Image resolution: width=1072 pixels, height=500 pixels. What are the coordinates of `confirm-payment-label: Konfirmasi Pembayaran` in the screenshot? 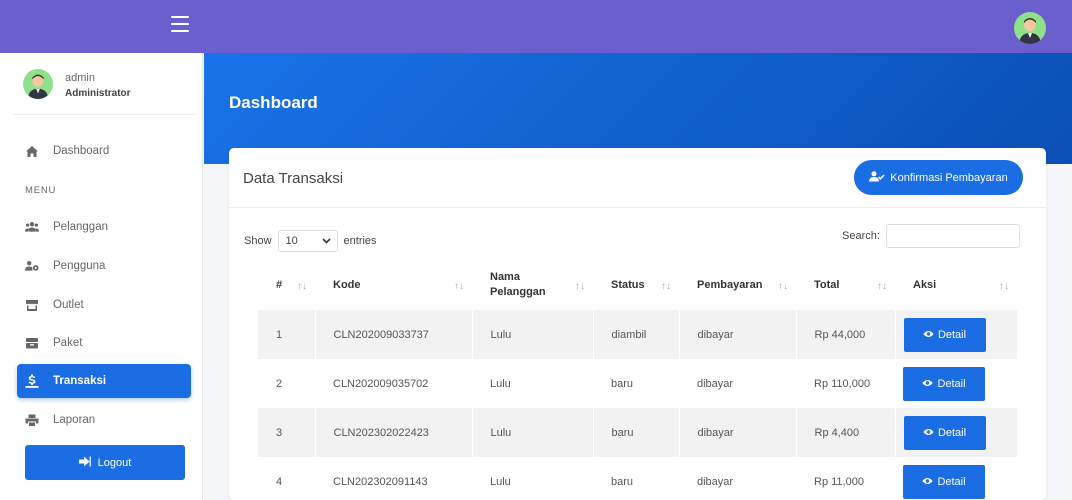 It's located at (949, 177).